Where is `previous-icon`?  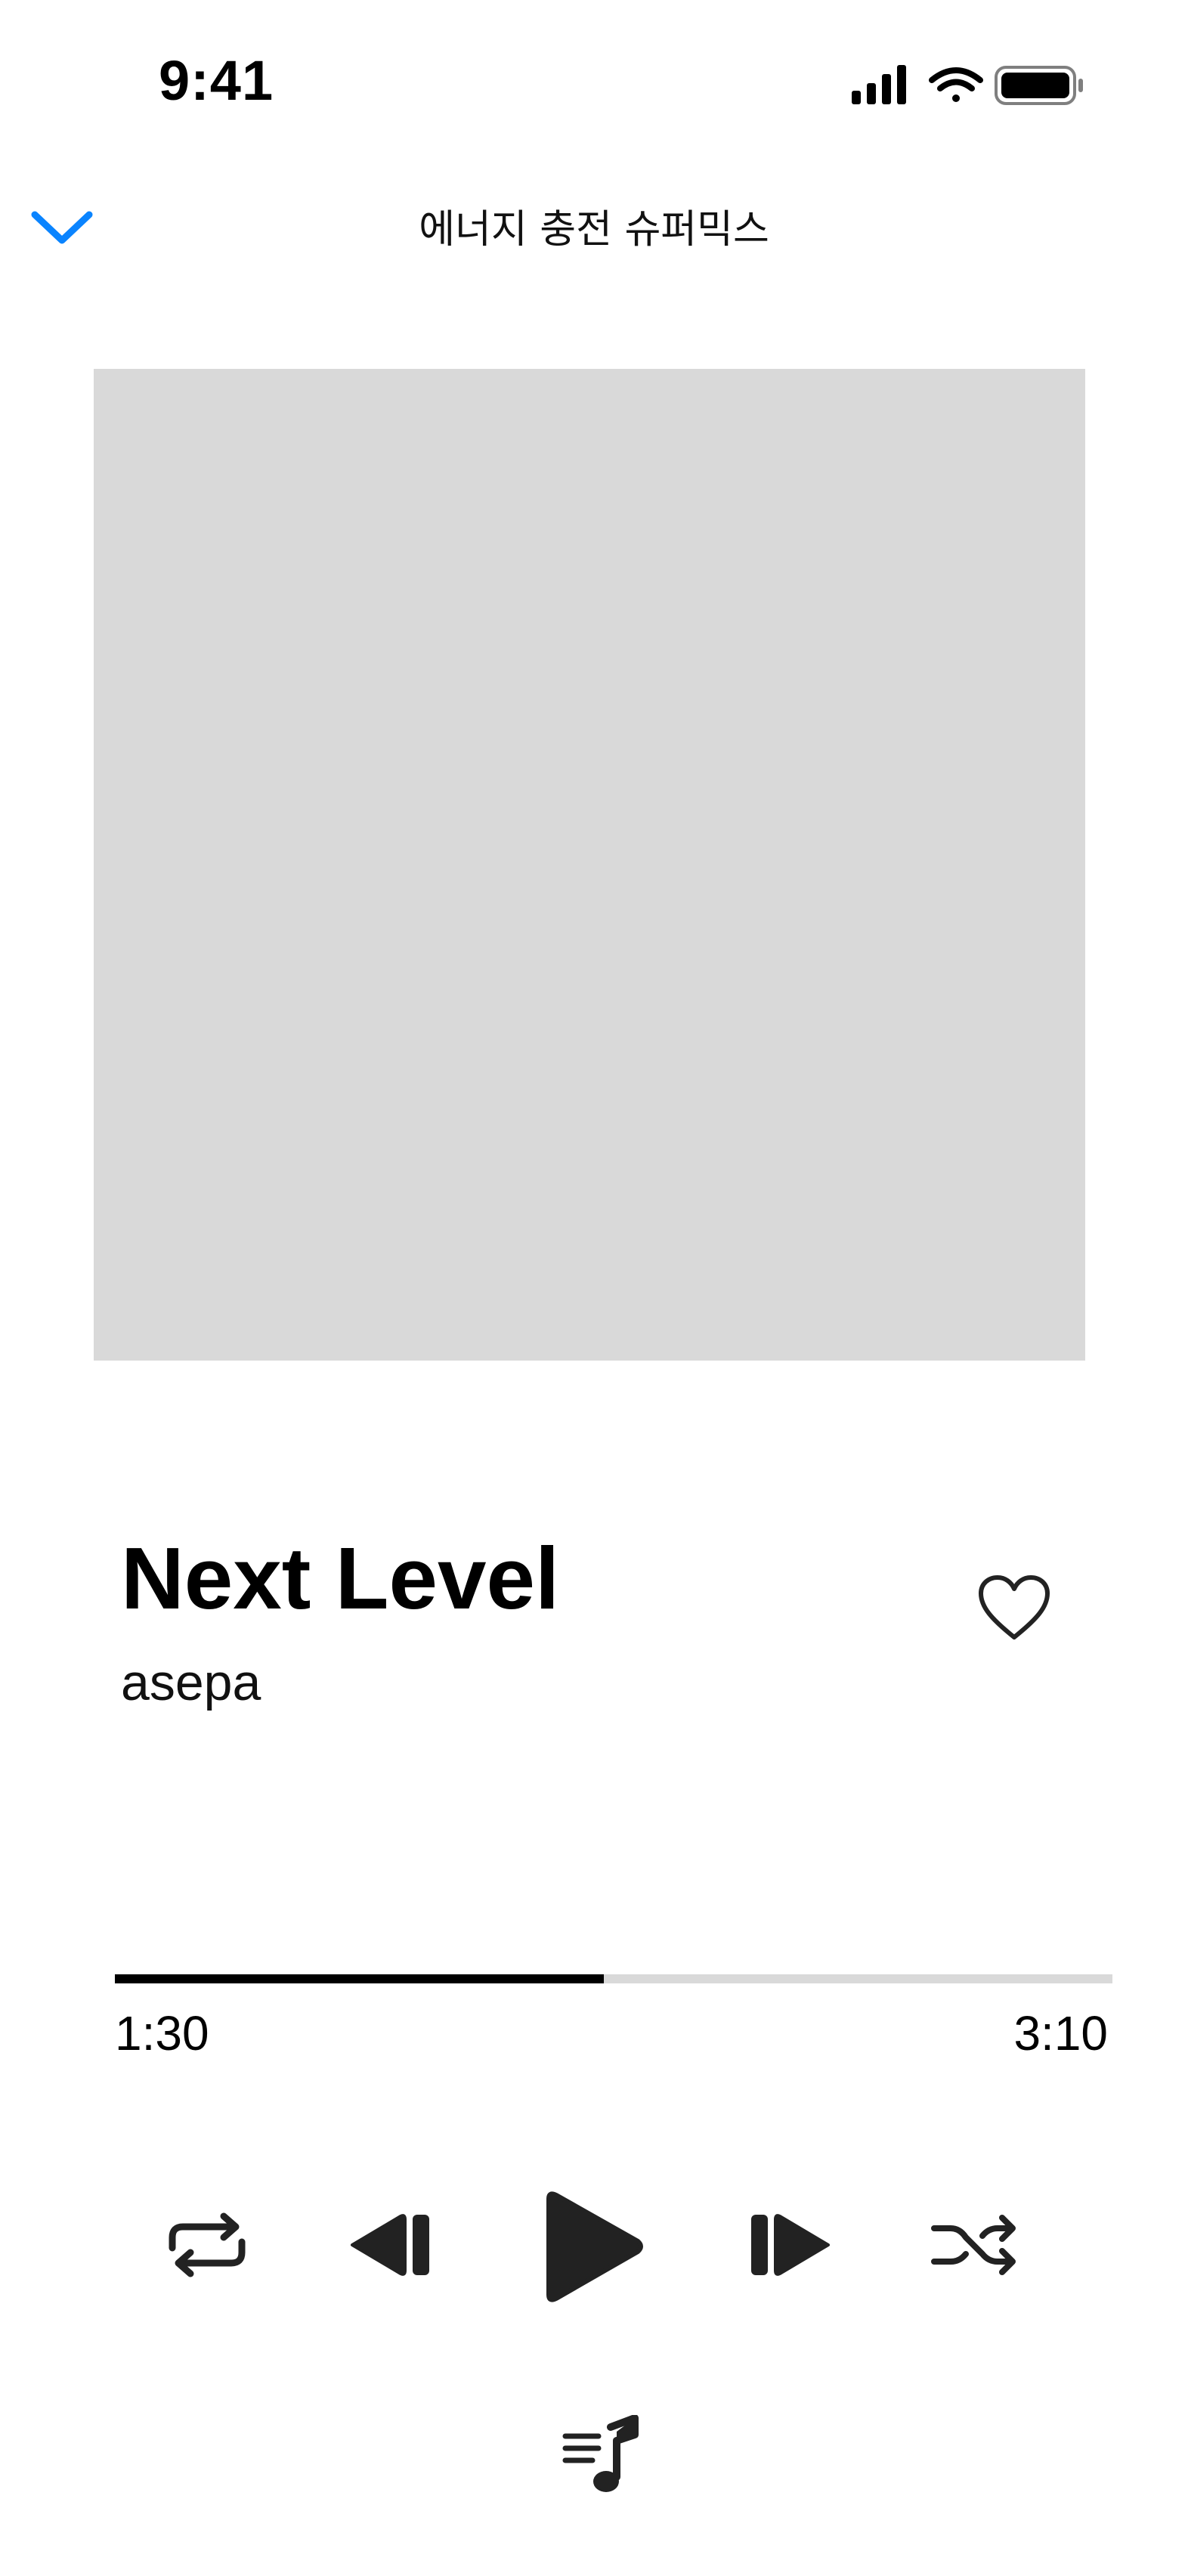 previous-icon is located at coordinates (393, 2245).